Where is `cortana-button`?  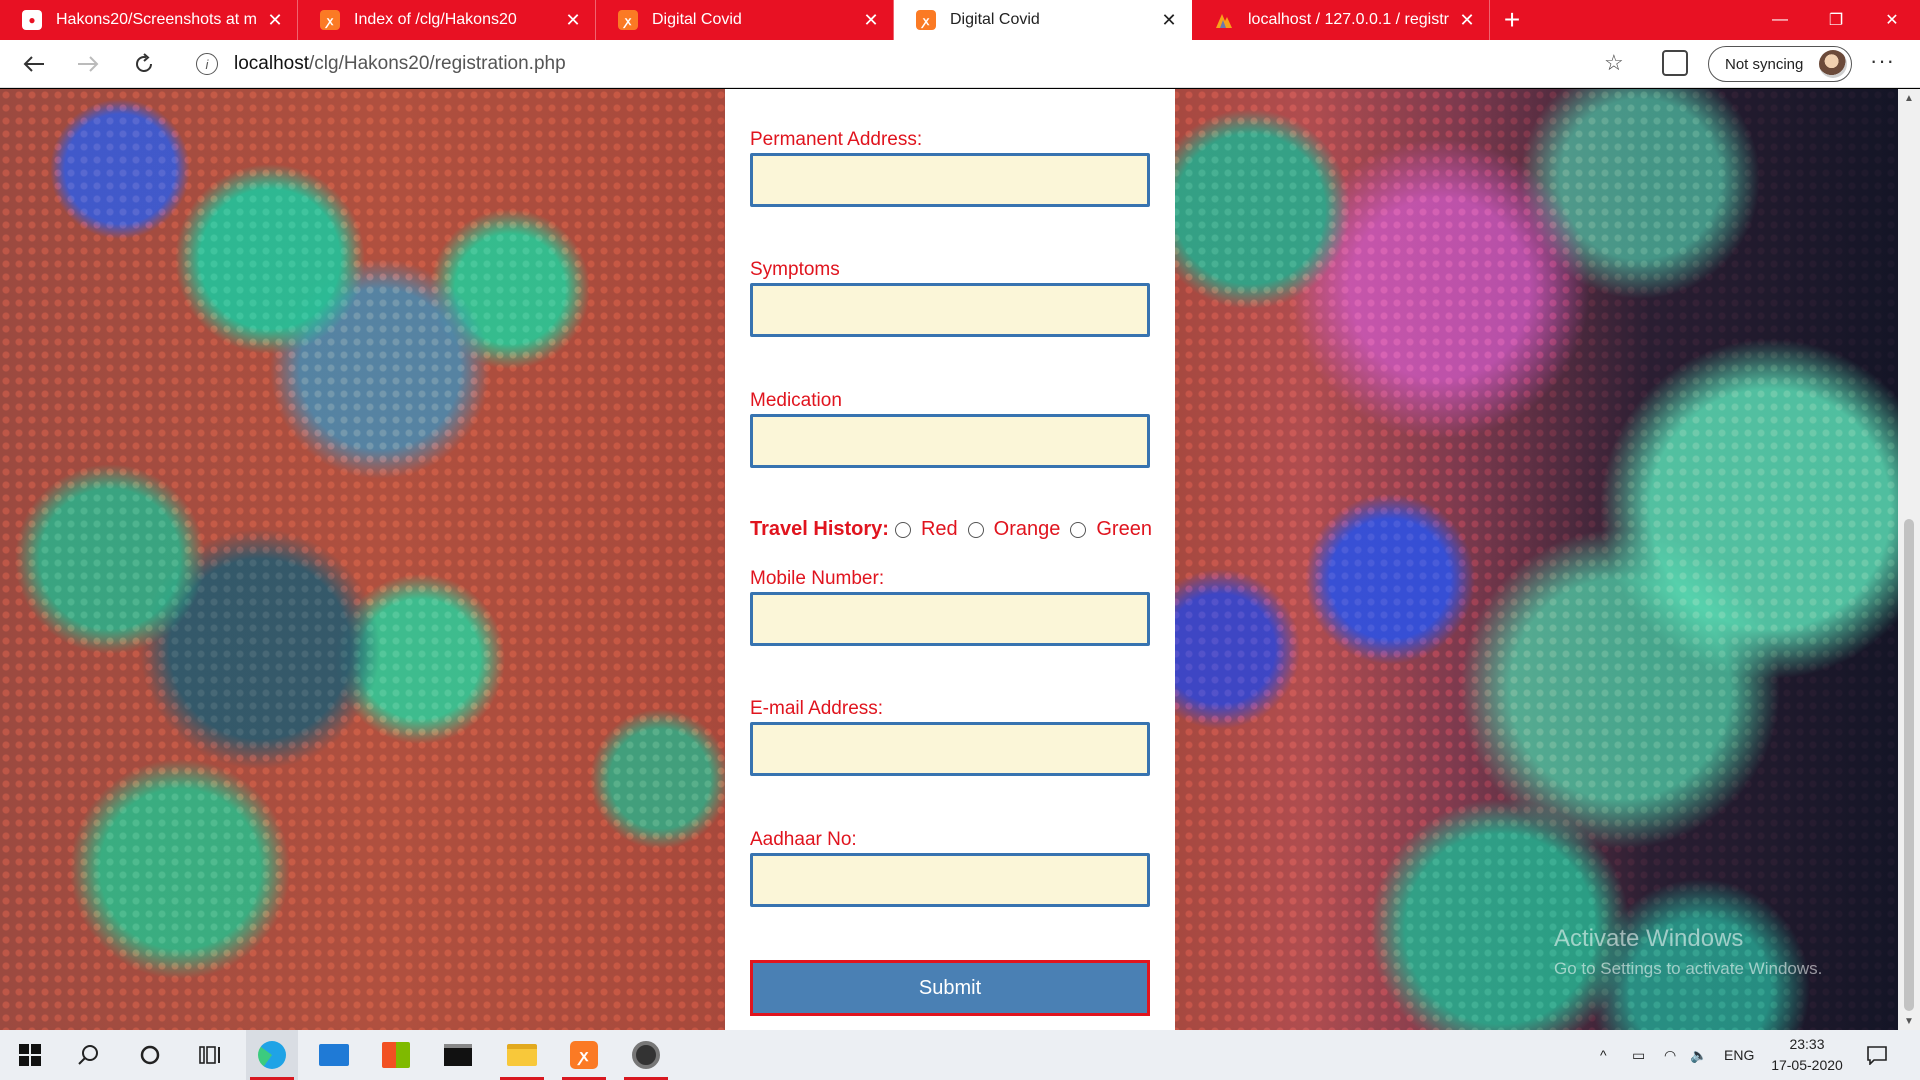
cortana-button is located at coordinates (150, 1055).